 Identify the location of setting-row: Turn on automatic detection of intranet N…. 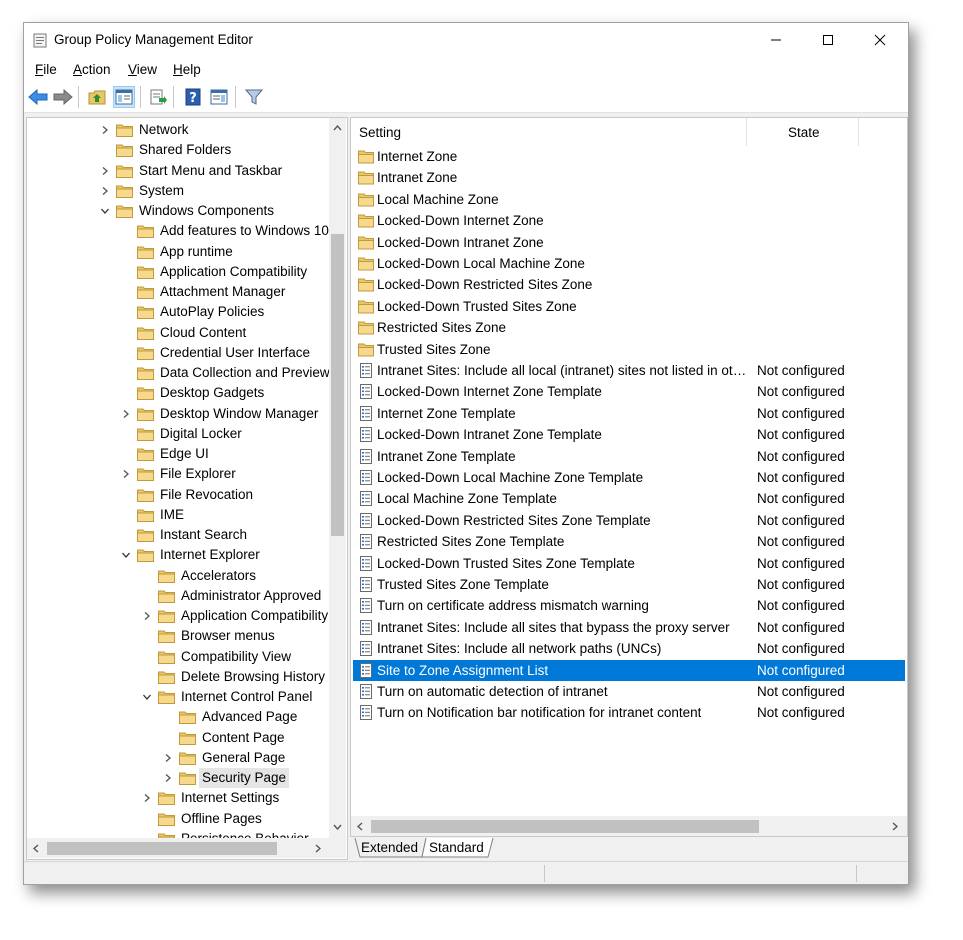
(629, 691).